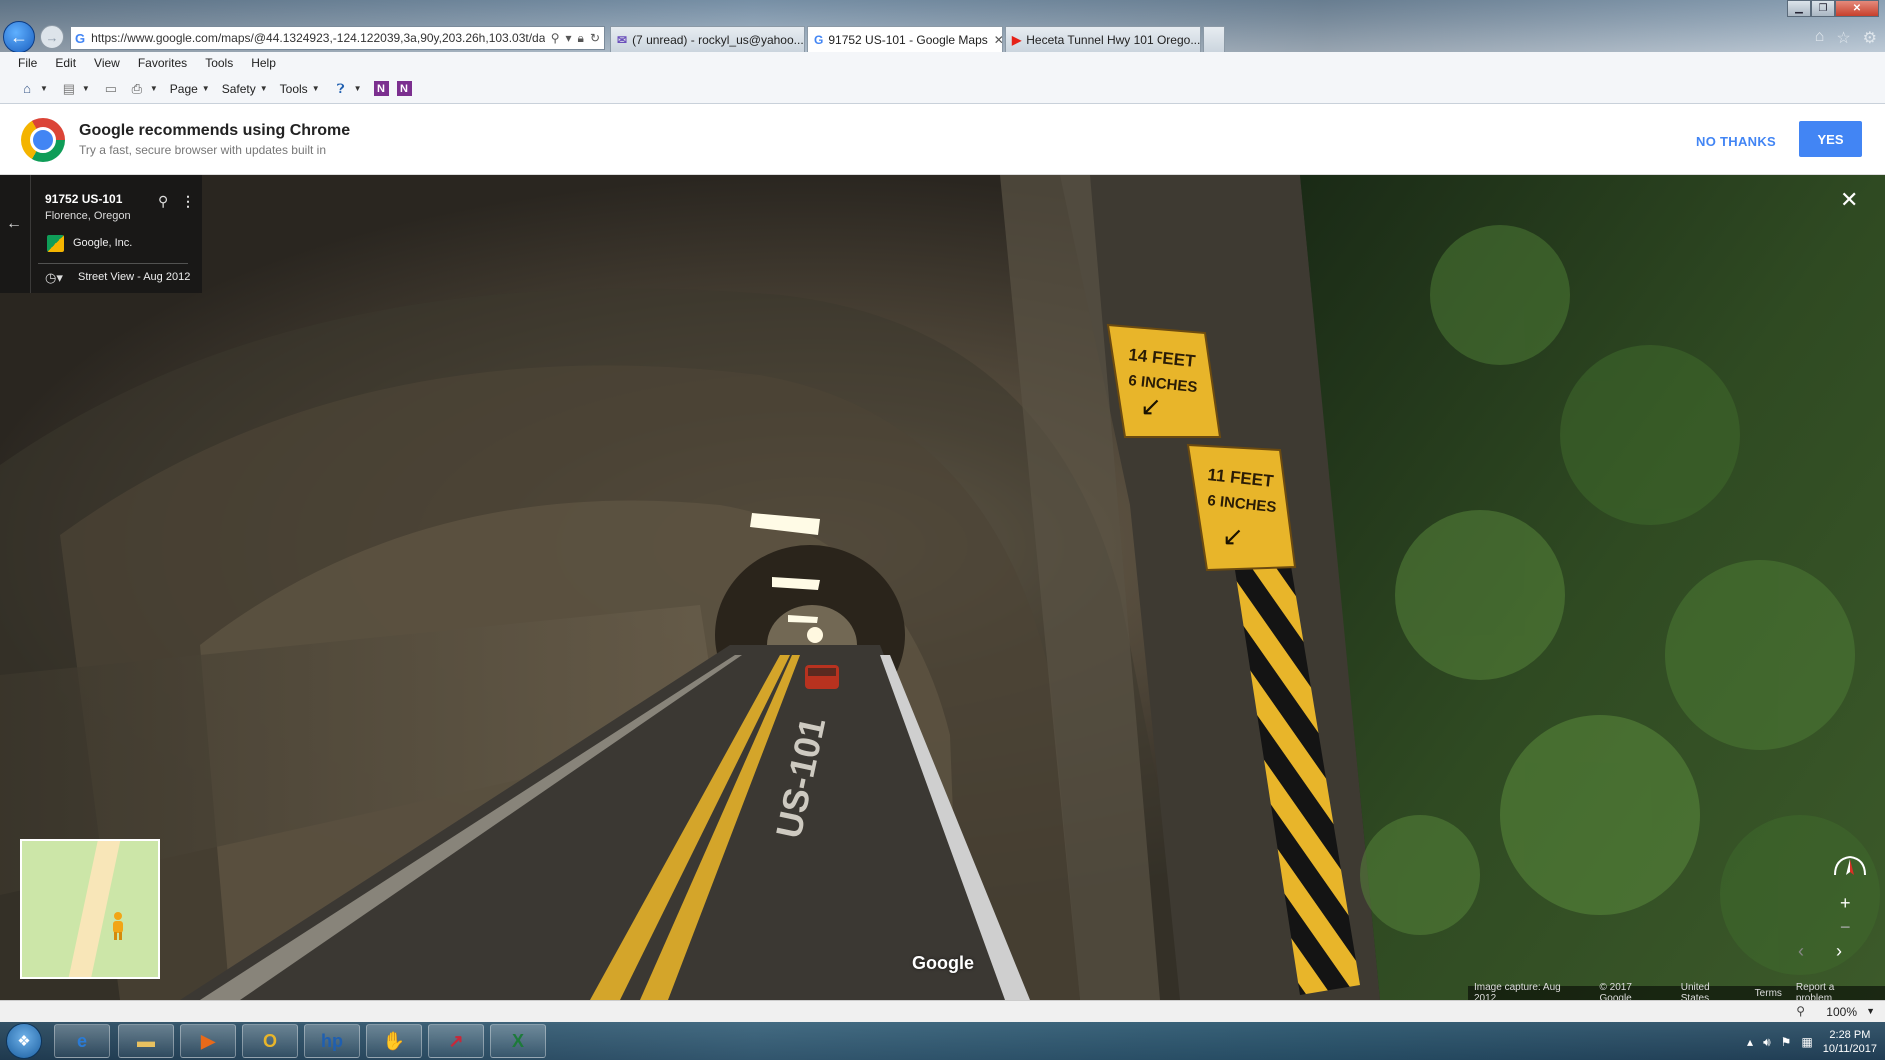 The height and width of the screenshot is (1060, 1885). I want to click on favorites-star-icon: ☆, so click(1843, 38).